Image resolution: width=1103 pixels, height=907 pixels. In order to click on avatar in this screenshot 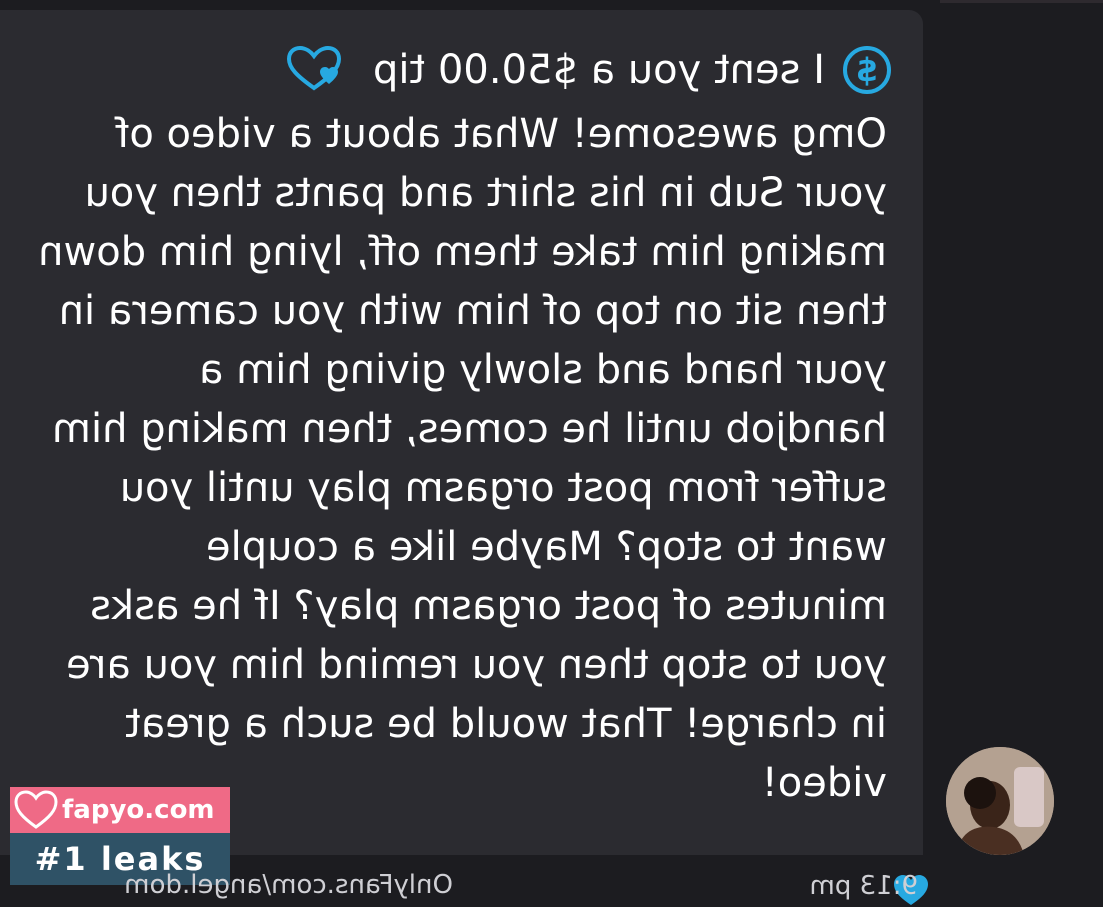, I will do `click(1000, 801)`.